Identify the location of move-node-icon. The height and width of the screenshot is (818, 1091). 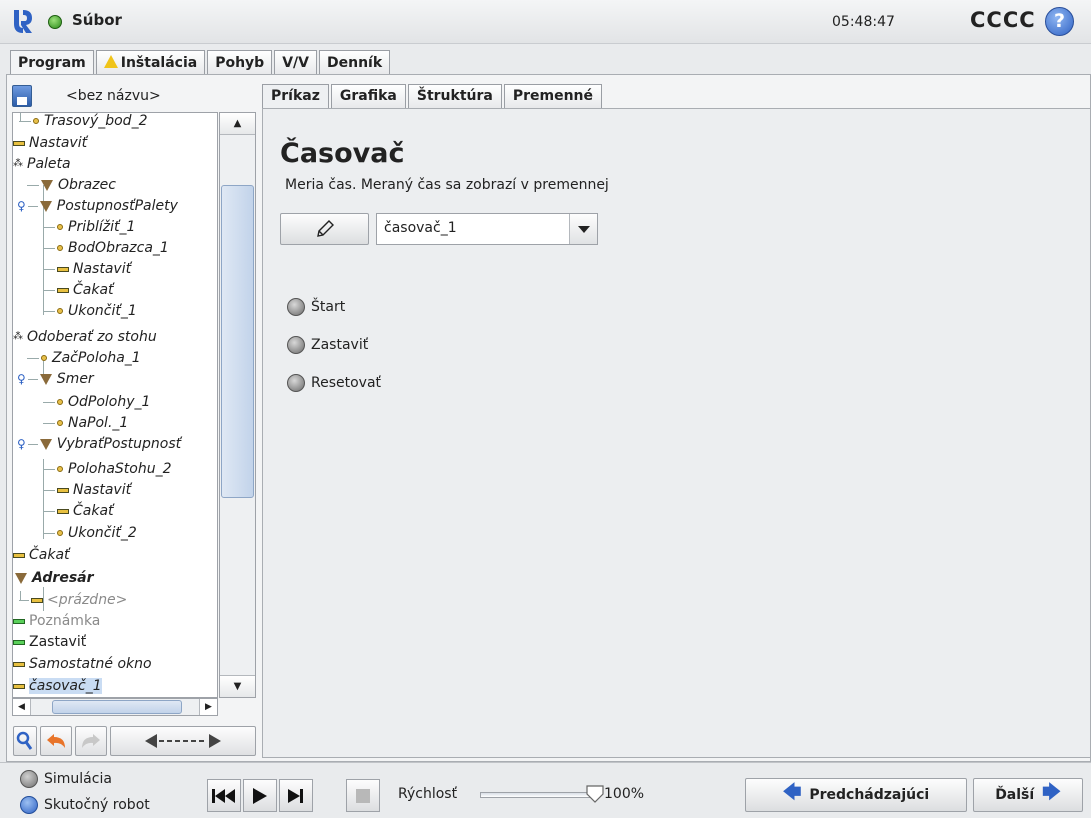
(183, 741).